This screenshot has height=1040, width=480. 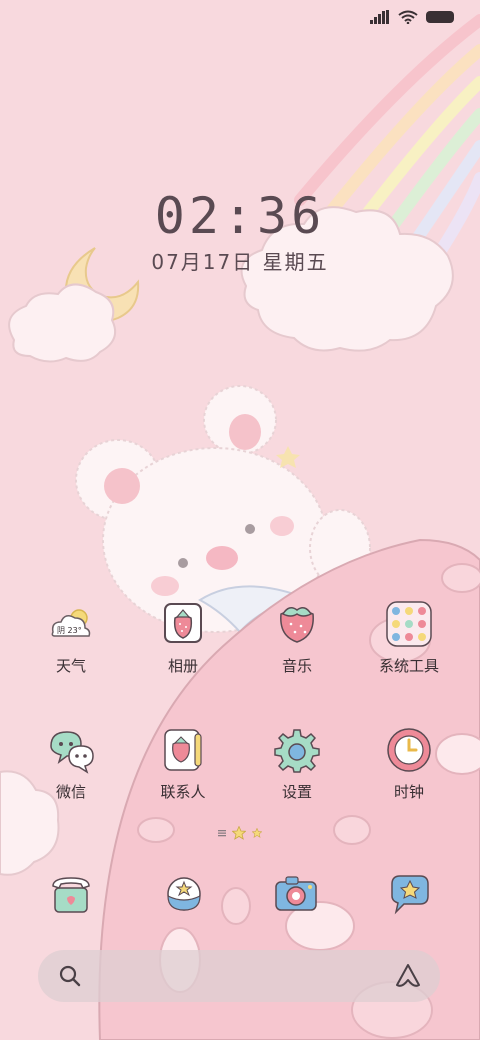 What do you see at coordinates (240, 20) in the screenshot?
I see `status-bar` at bounding box center [240, 20].